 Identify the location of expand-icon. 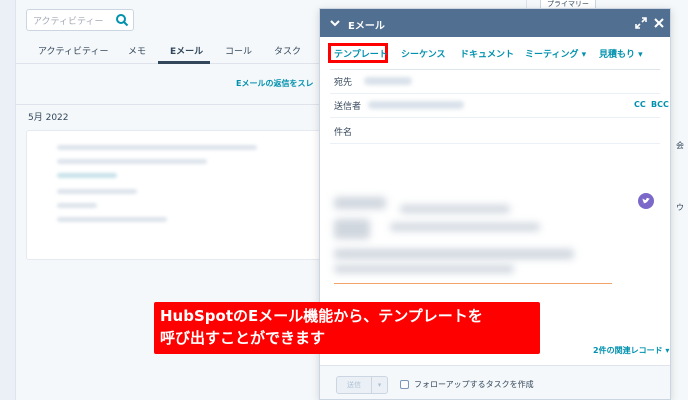
(641, 23).